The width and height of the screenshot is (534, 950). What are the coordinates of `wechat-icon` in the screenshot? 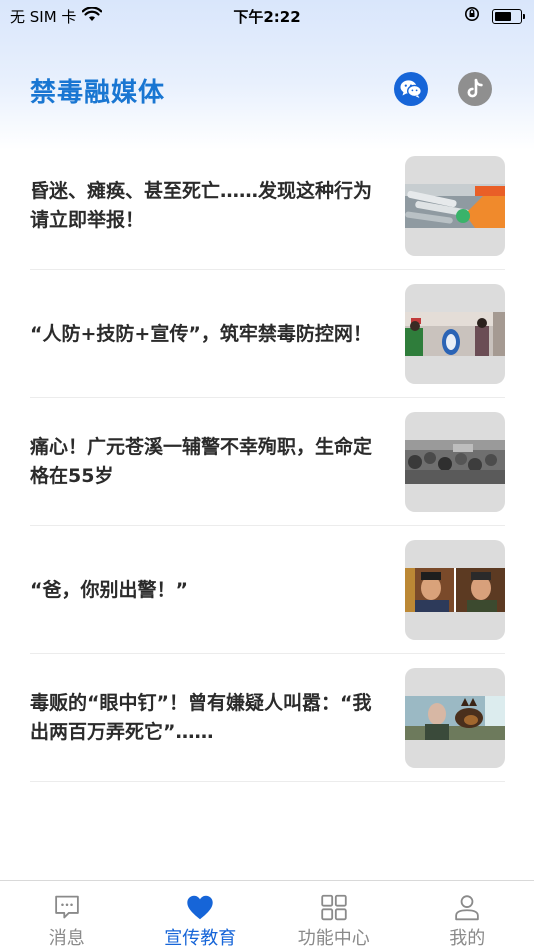 It's located at (411, 89).